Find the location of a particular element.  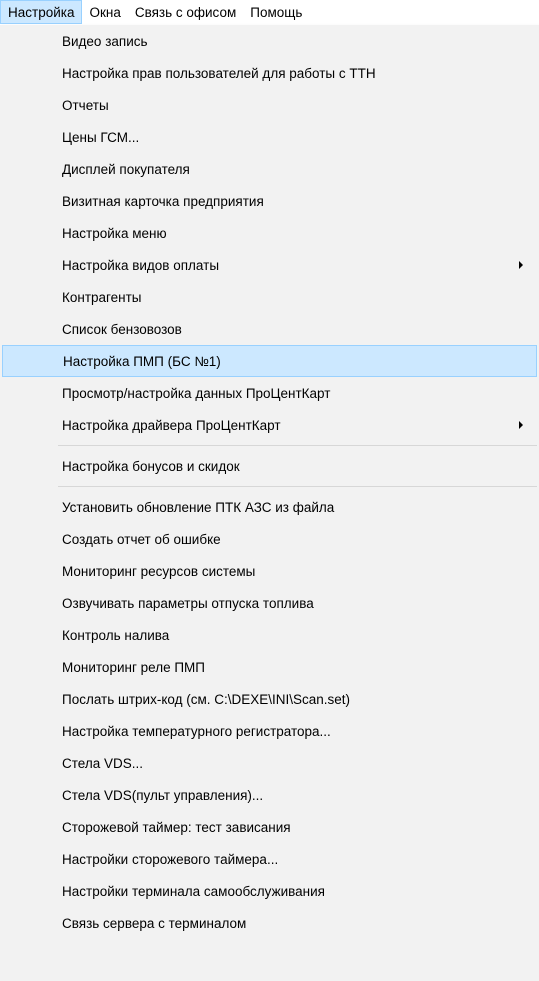

menubar-item-office-link: Связь с офисом is located at coordinates (185, 12).